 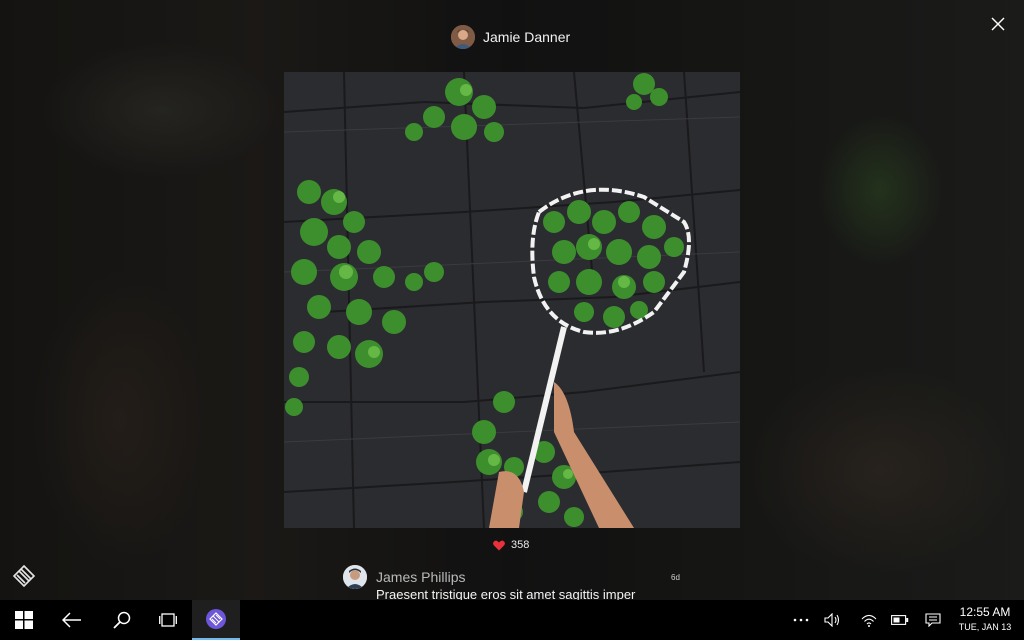 I want to click on clock-date: TUE, JAN 13, so click(x=985, y=627).